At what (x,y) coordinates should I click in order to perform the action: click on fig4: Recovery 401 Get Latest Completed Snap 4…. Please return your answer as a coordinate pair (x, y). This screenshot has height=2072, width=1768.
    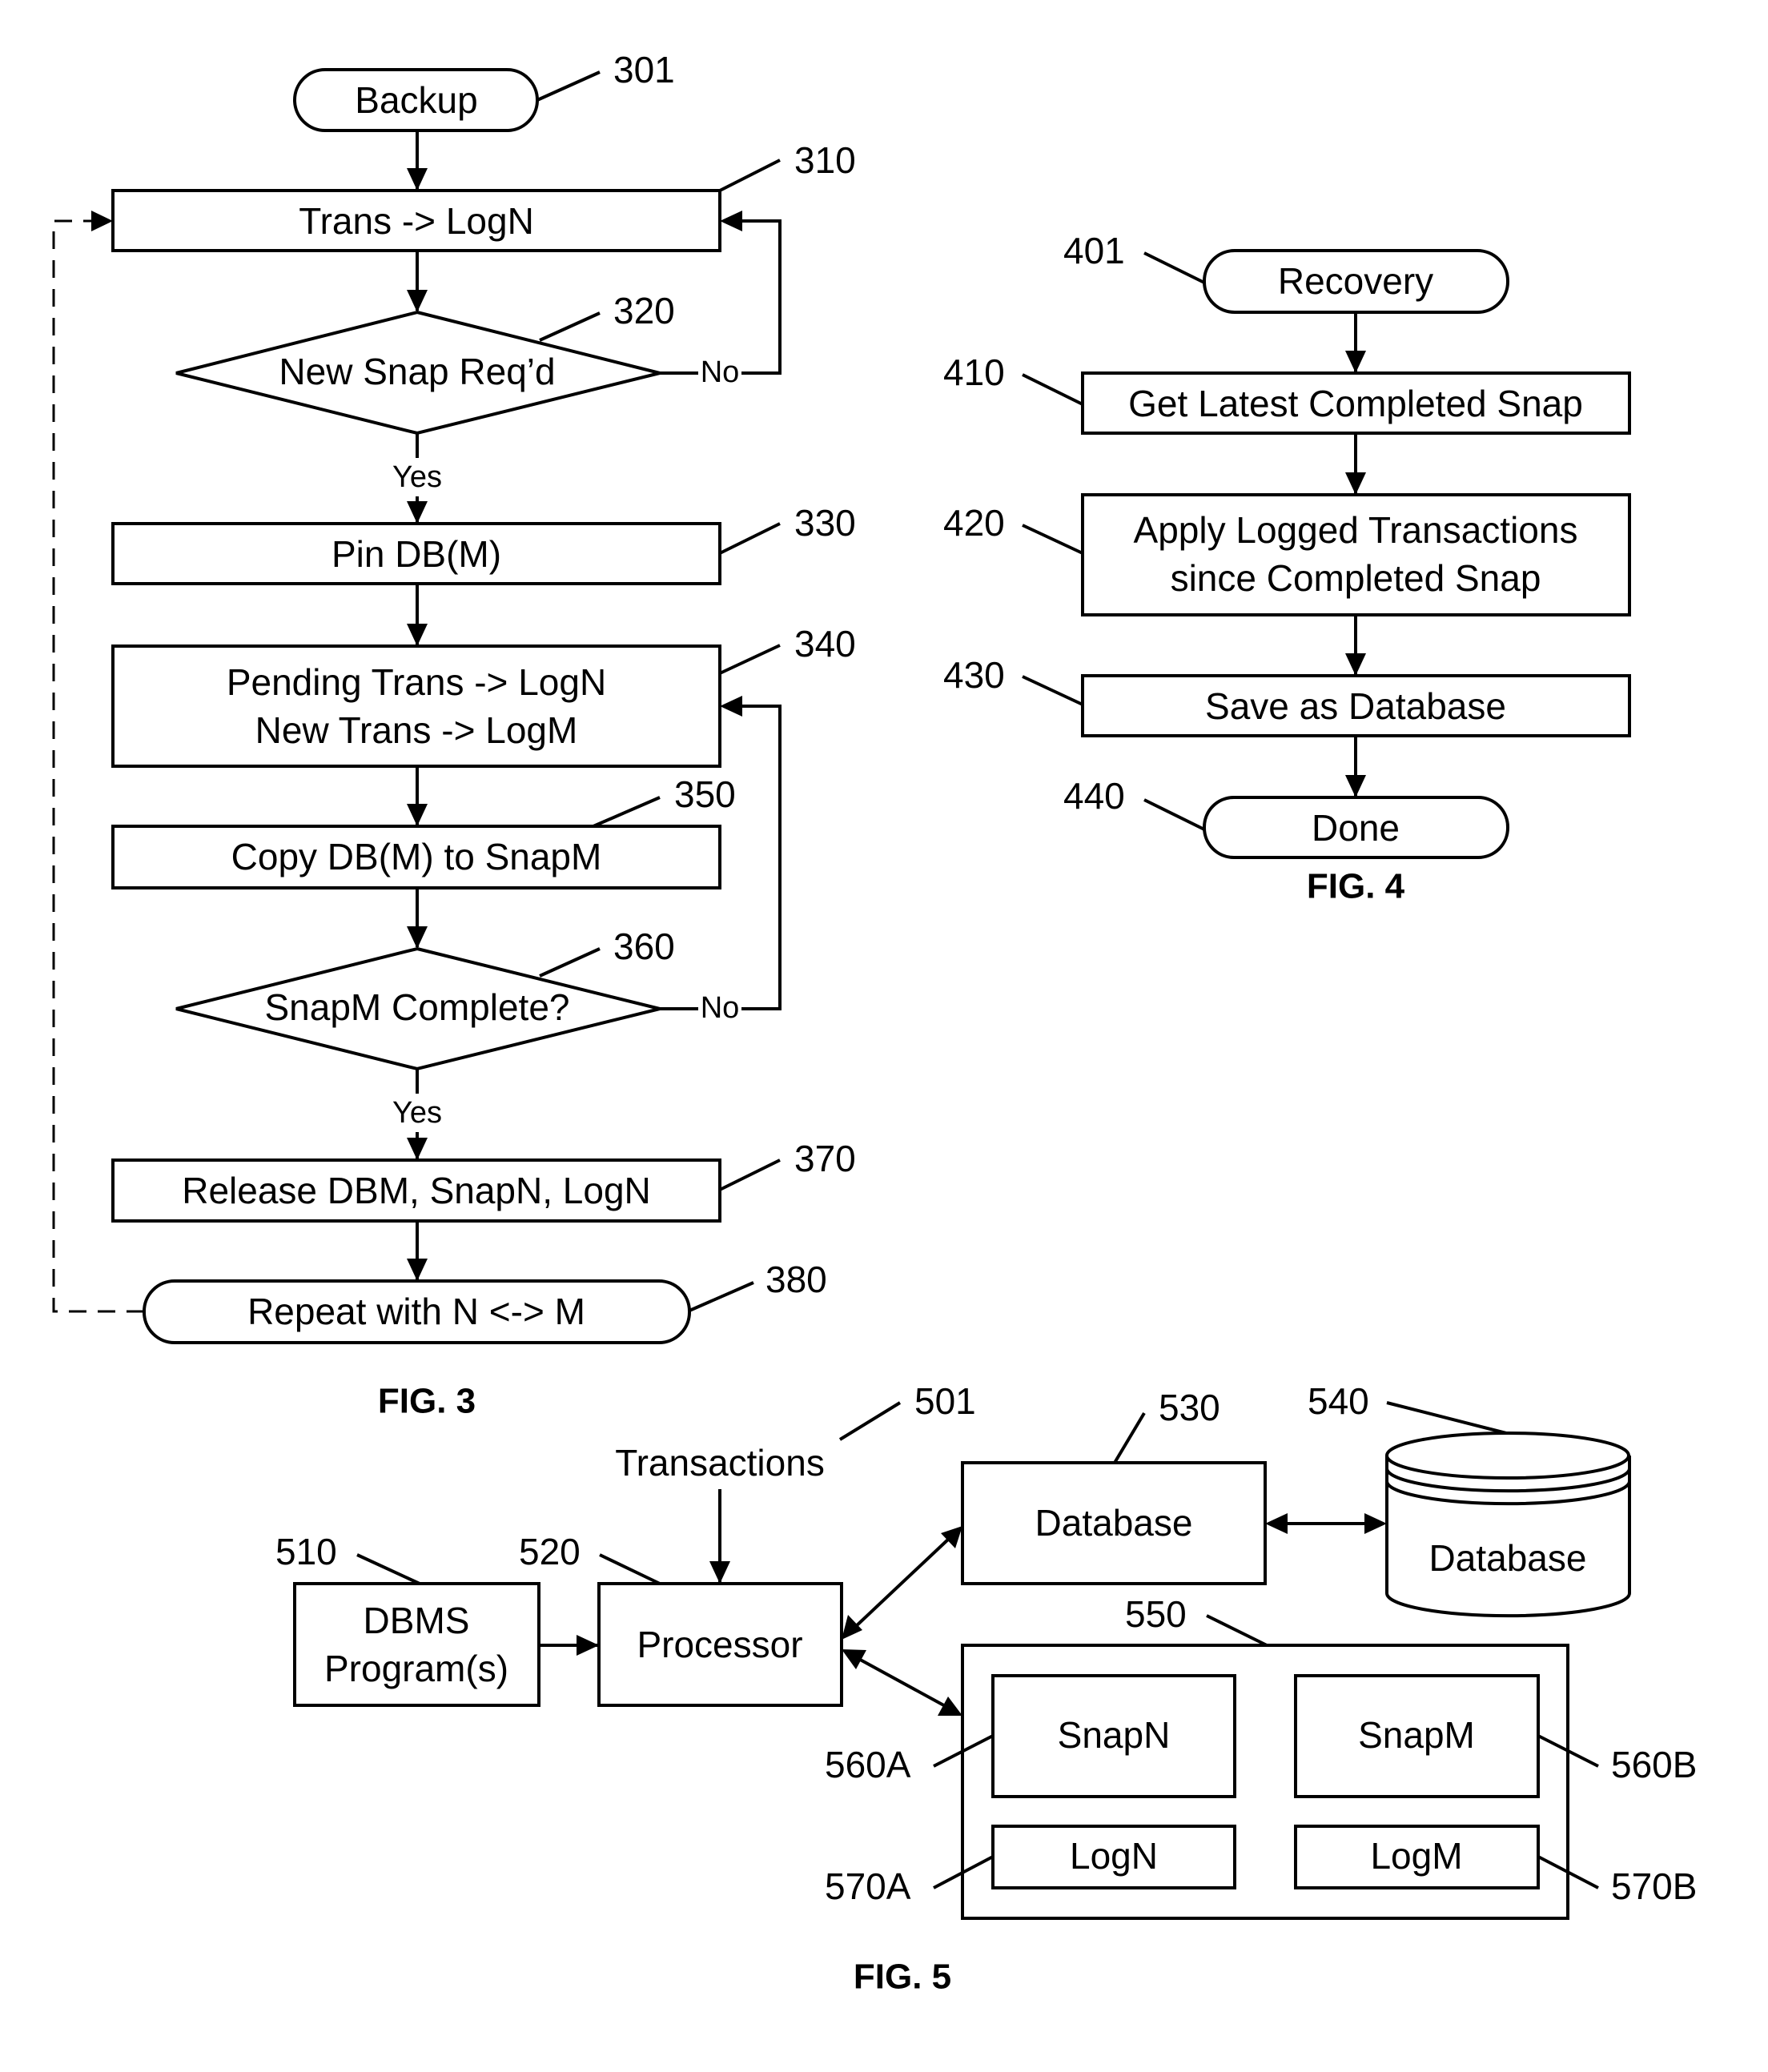
    Looking at the image, I should click on (1287, 568).